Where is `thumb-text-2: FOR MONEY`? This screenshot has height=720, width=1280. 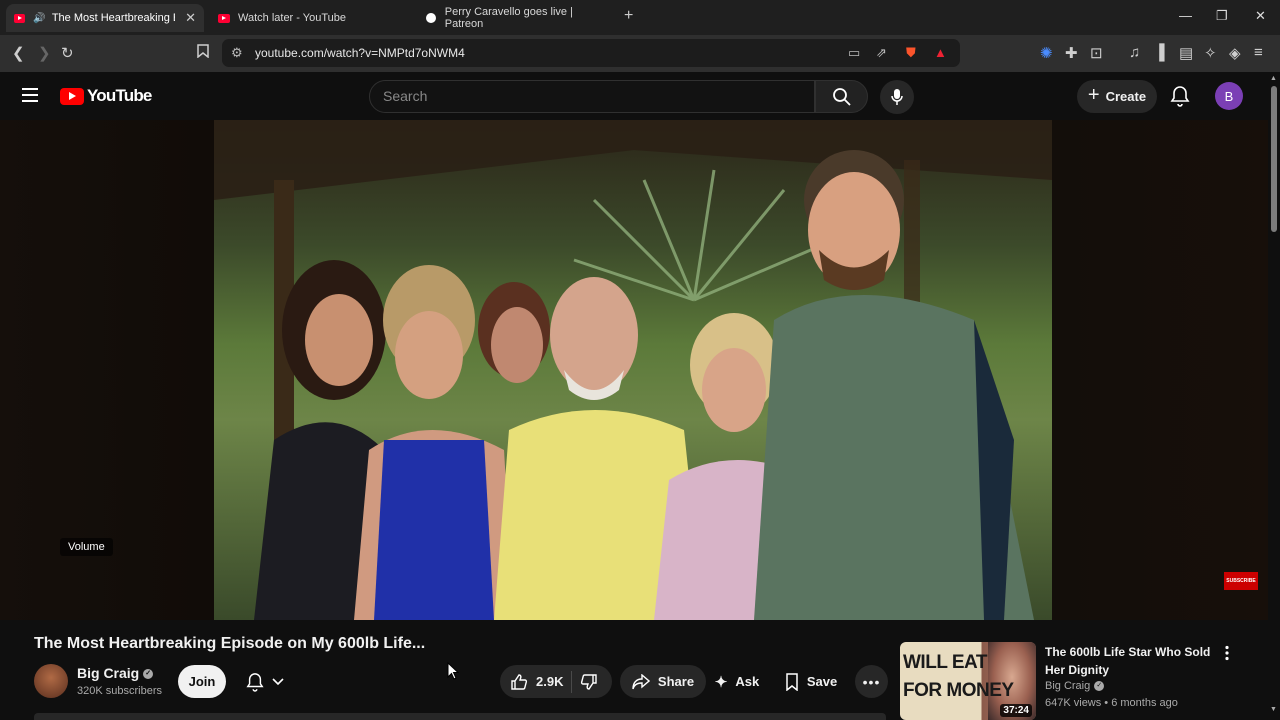 thumb-text-2: FOR MONEY is located at coordinates (958, 690).